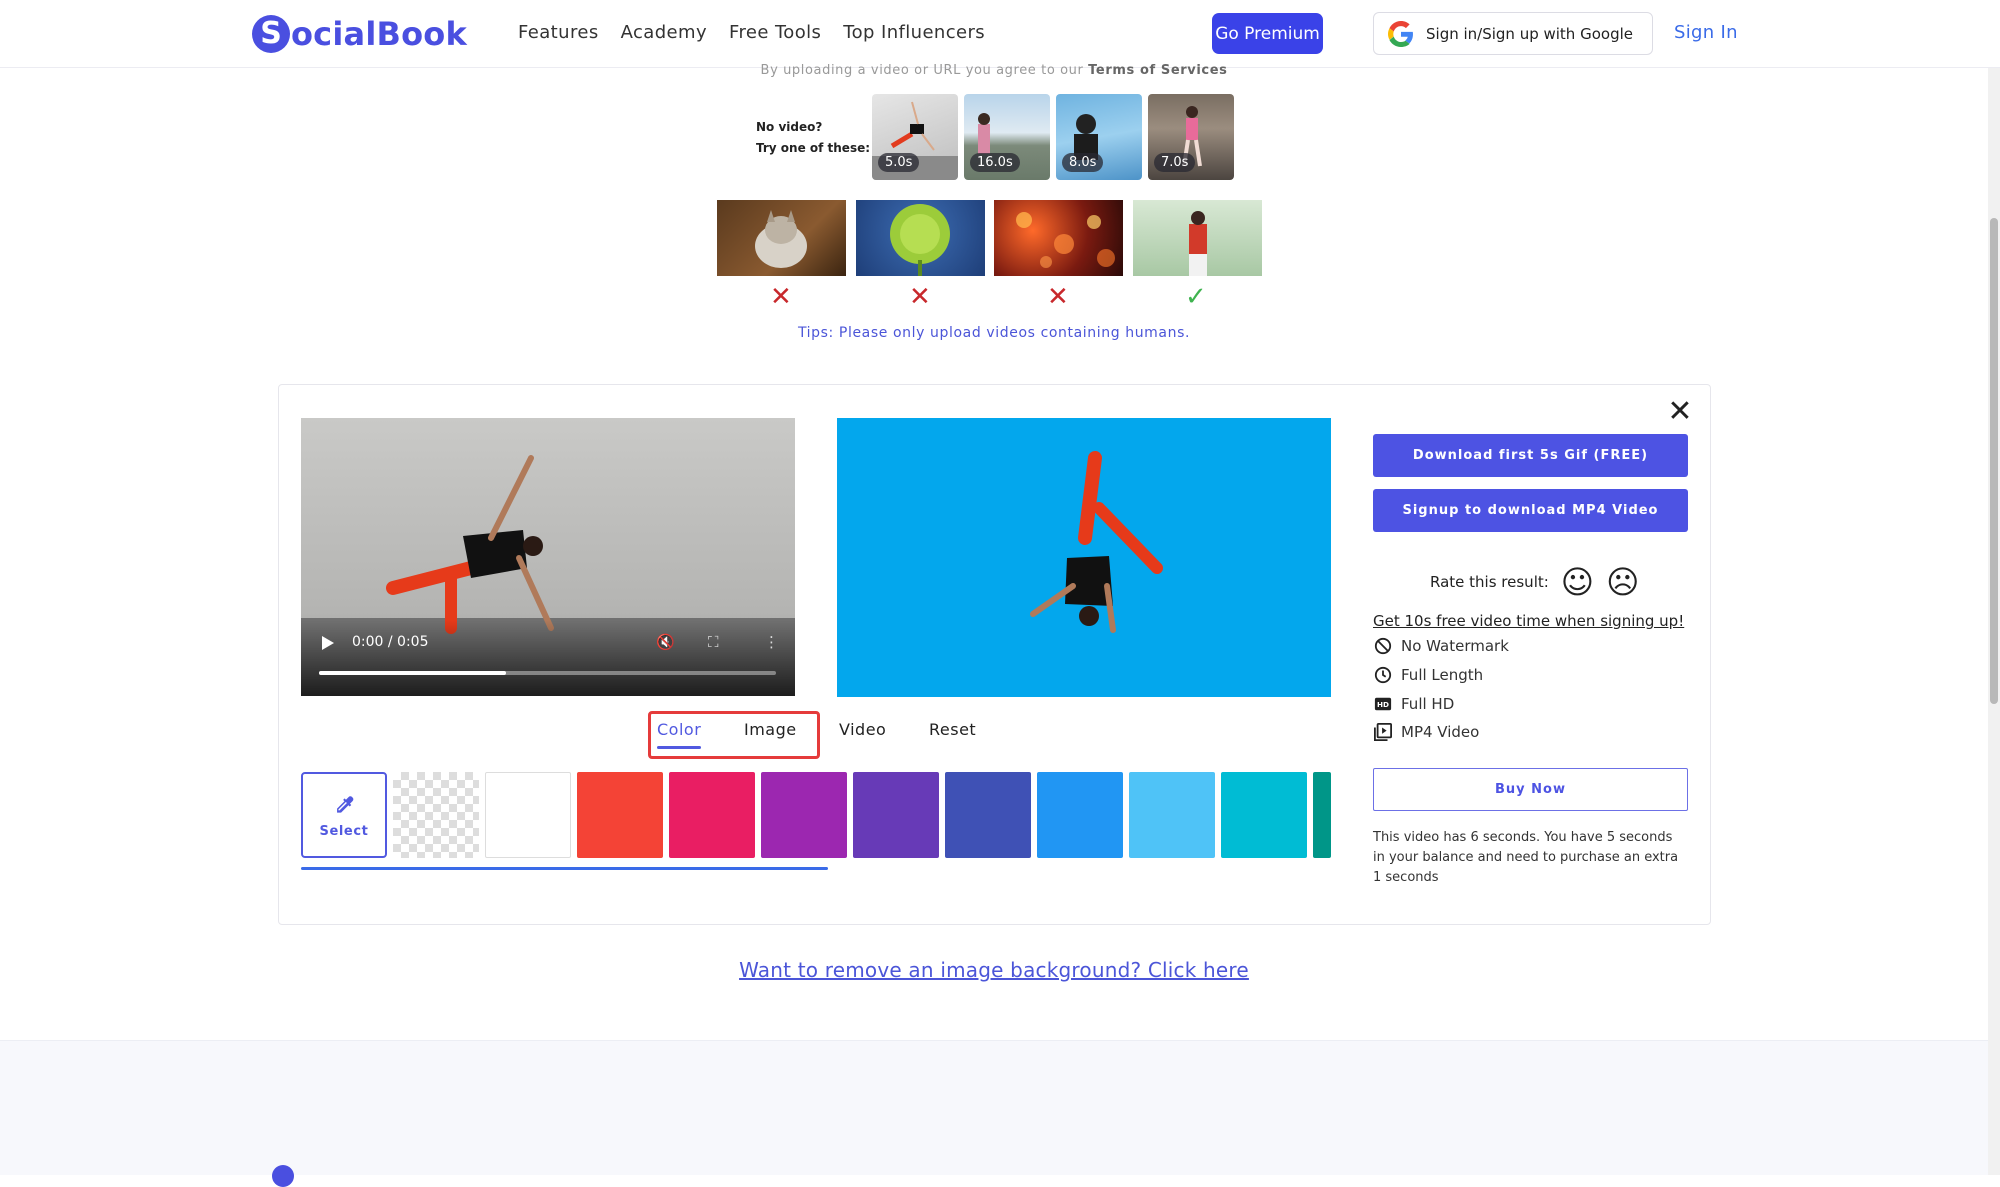  I want to click on svg-text: HD, so click(1383, 704).